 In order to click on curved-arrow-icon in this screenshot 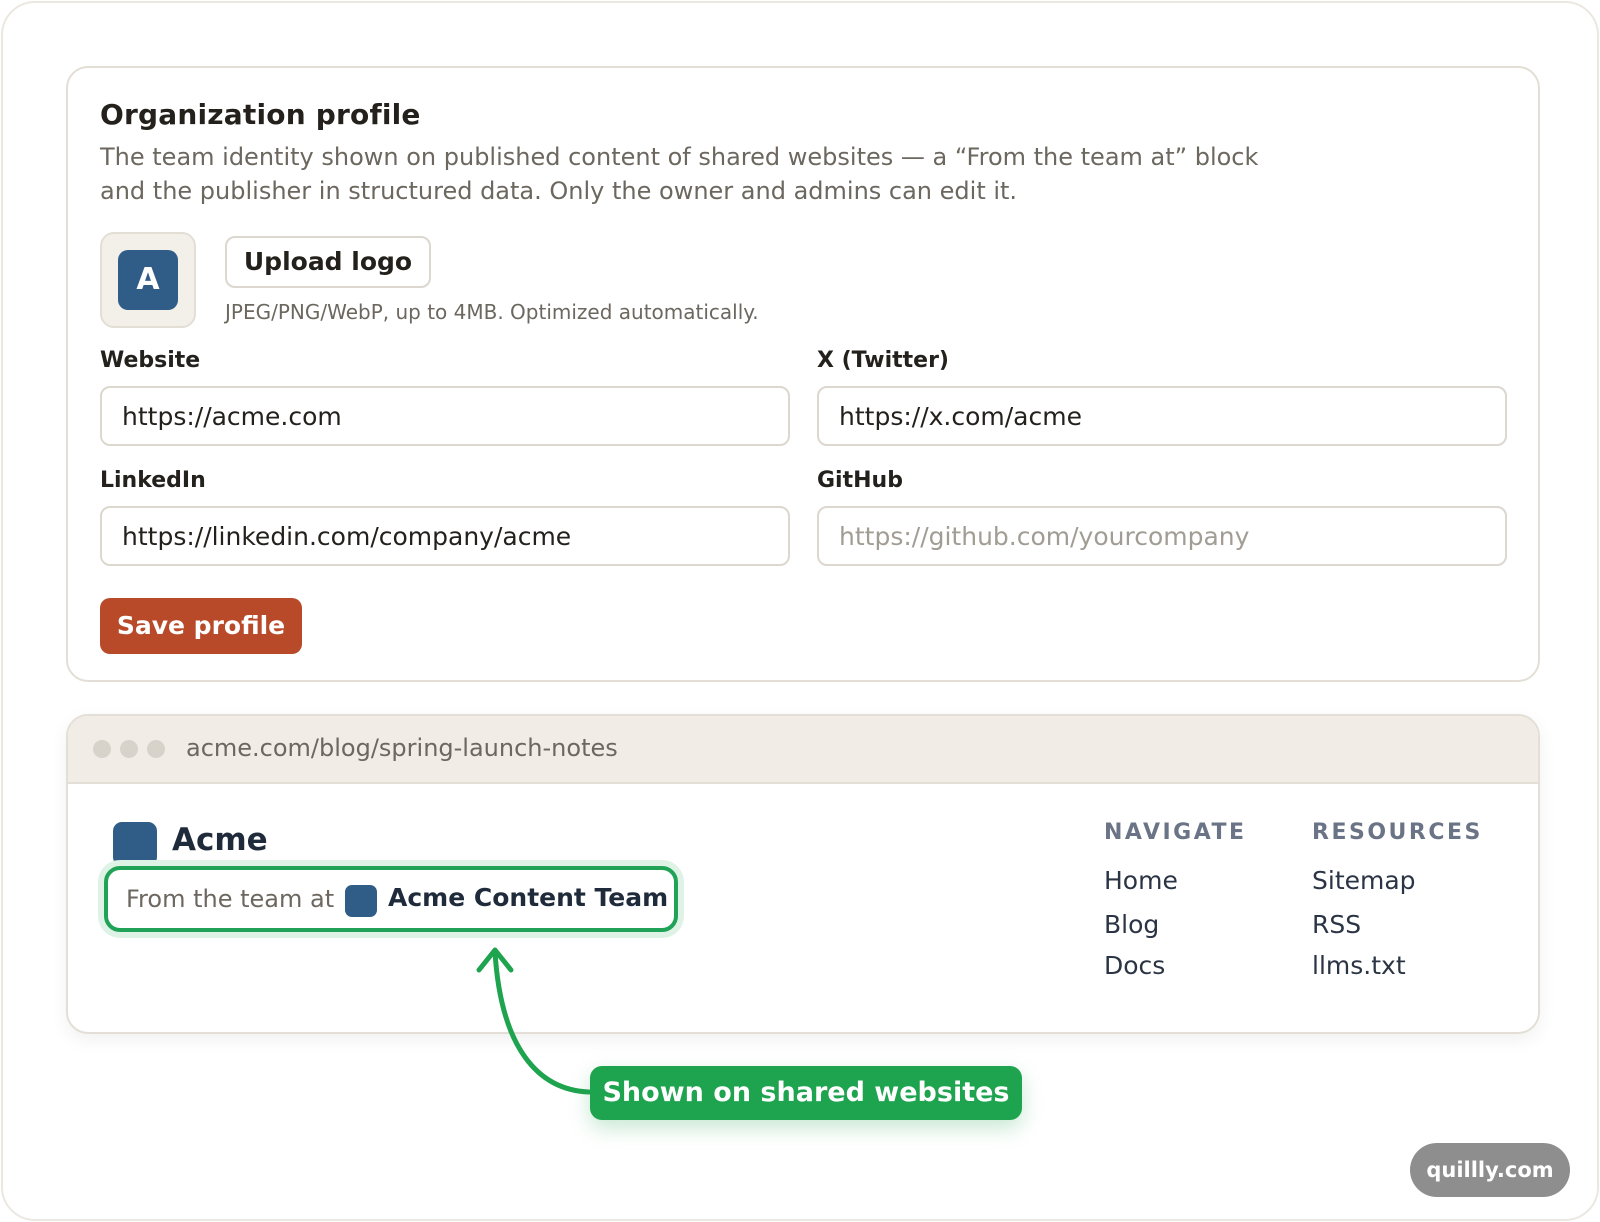, I will do `click(534, 1021)`.